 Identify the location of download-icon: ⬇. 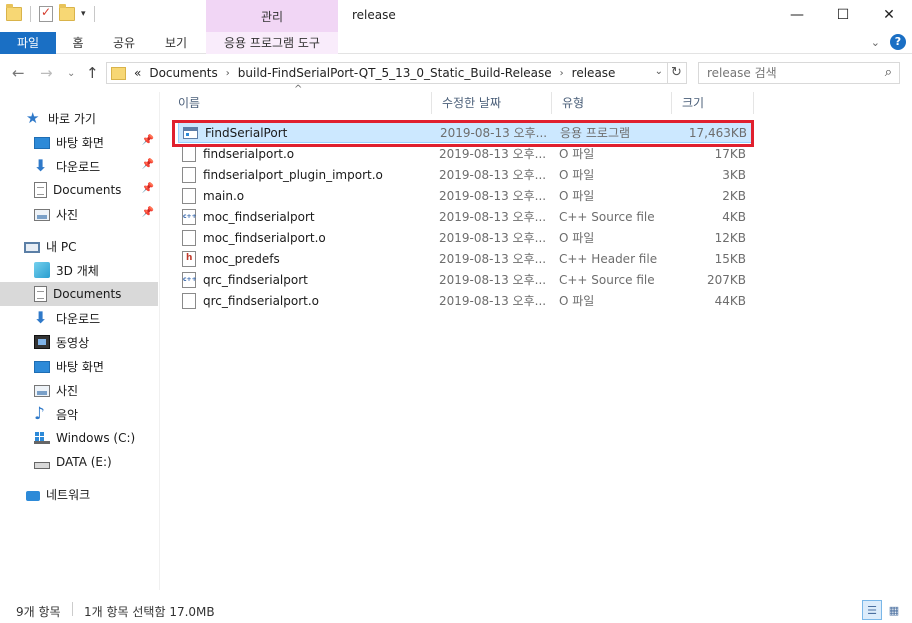
(41, 165).